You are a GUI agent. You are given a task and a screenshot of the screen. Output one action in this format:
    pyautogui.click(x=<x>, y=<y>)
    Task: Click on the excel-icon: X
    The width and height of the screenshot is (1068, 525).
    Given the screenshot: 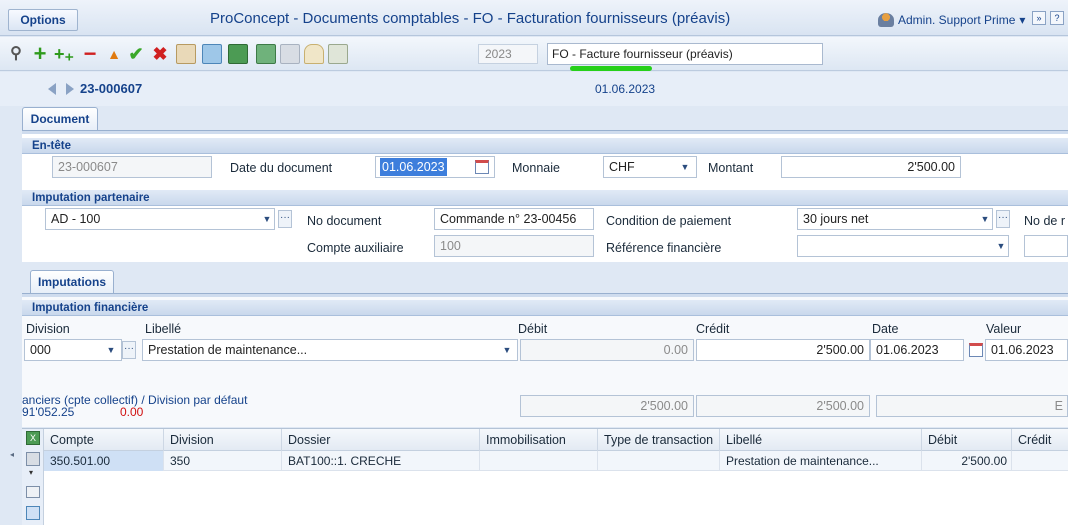 What is the action you would take?
    pyautogui.click(x=33, y=438)
    